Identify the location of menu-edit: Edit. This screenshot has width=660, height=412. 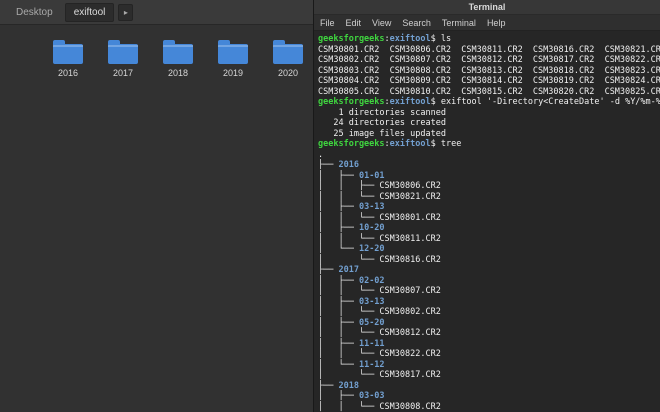
(354, 23).